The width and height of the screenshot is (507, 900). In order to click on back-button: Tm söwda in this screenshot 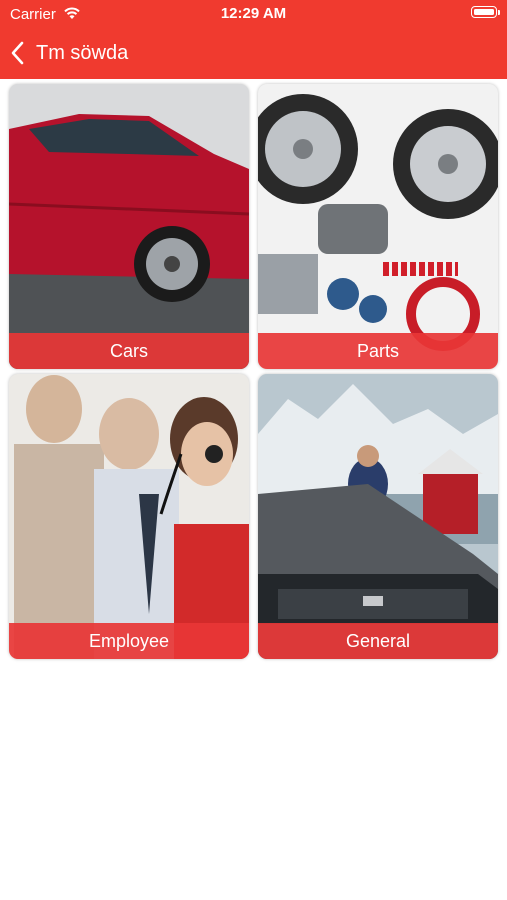, I will do `click(69, 53)`.